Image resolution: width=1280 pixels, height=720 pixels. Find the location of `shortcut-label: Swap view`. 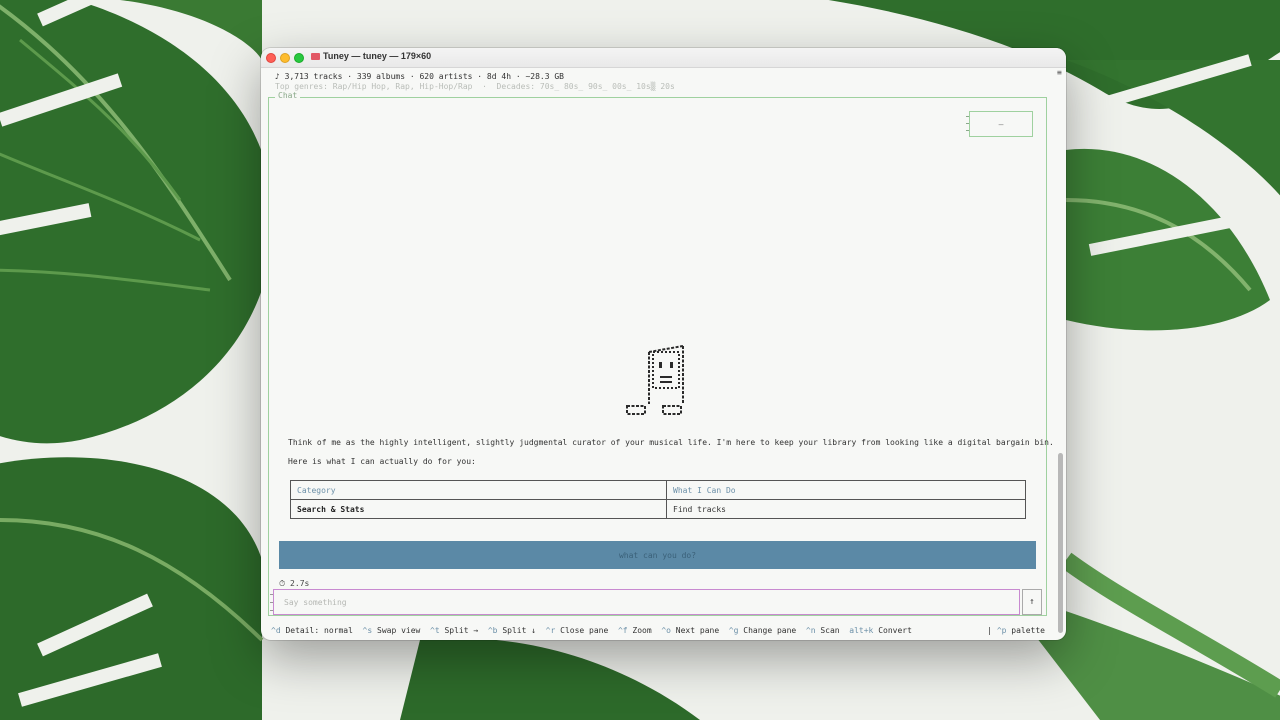

shortcut-label: Swap view is located at coordinates (398, 630).